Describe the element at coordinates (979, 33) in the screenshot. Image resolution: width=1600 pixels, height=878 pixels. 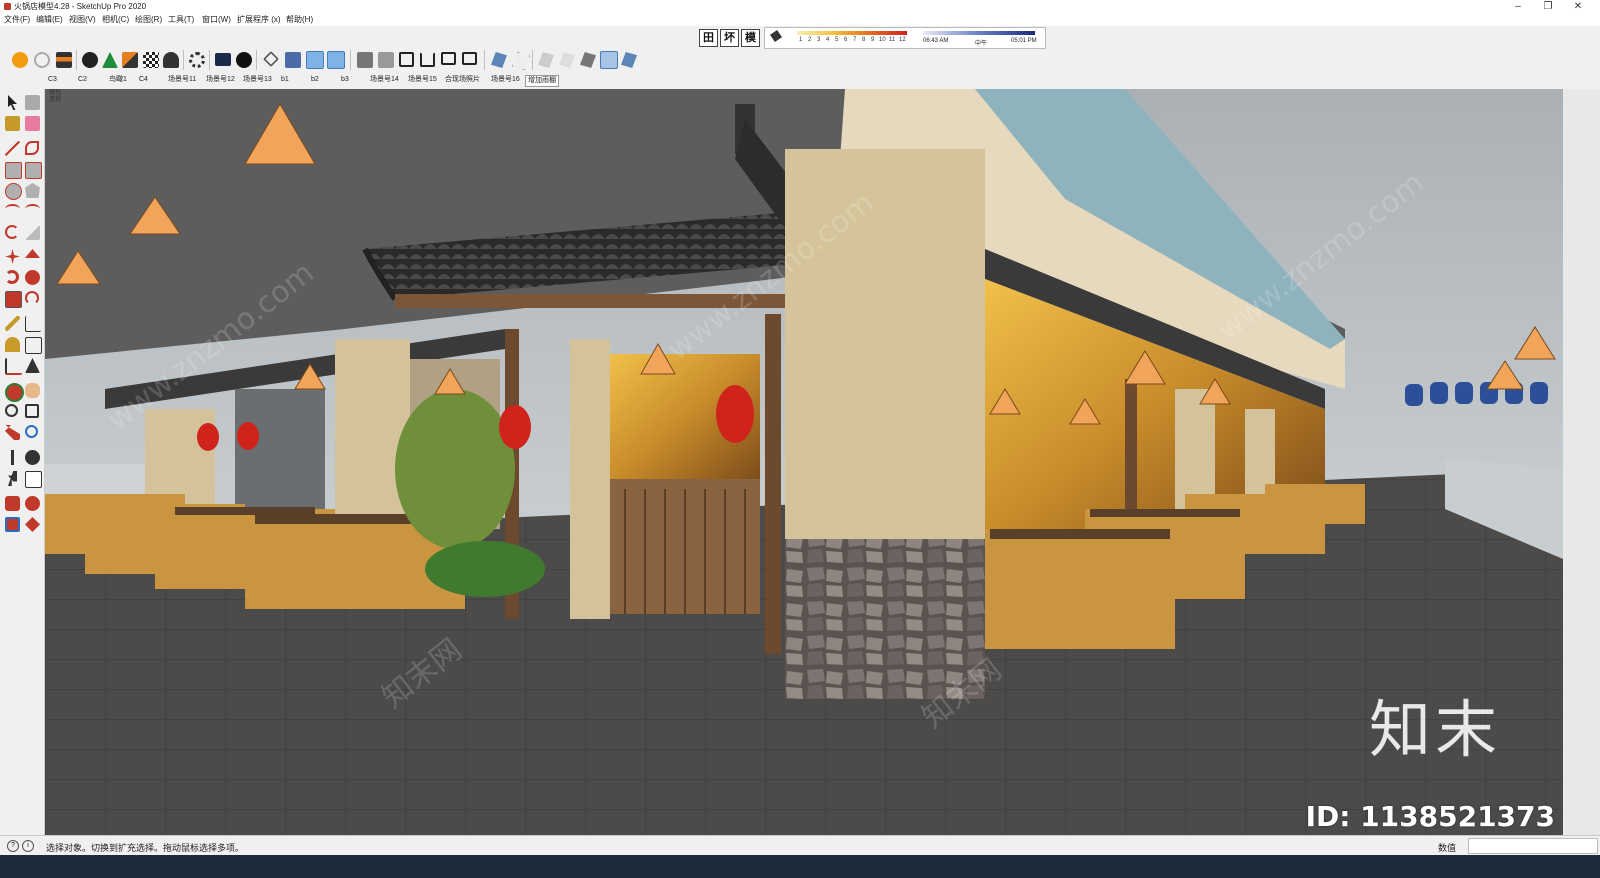
I see `time-slider` at that location.